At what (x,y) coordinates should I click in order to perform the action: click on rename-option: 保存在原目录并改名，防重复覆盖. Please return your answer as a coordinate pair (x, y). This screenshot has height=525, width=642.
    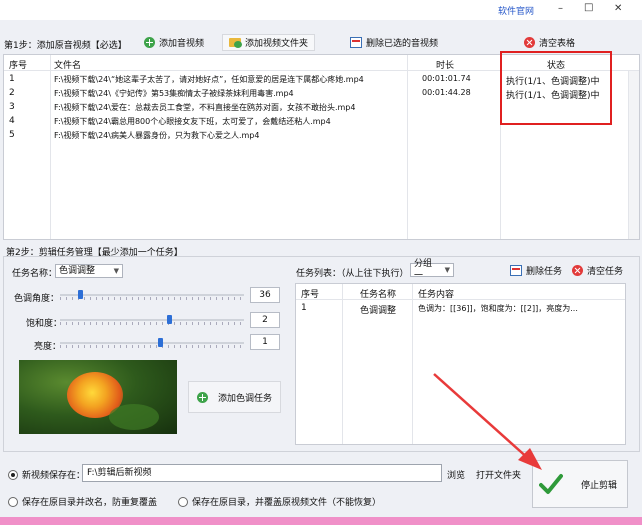
    Looking at the image, I should click on (82, 501).